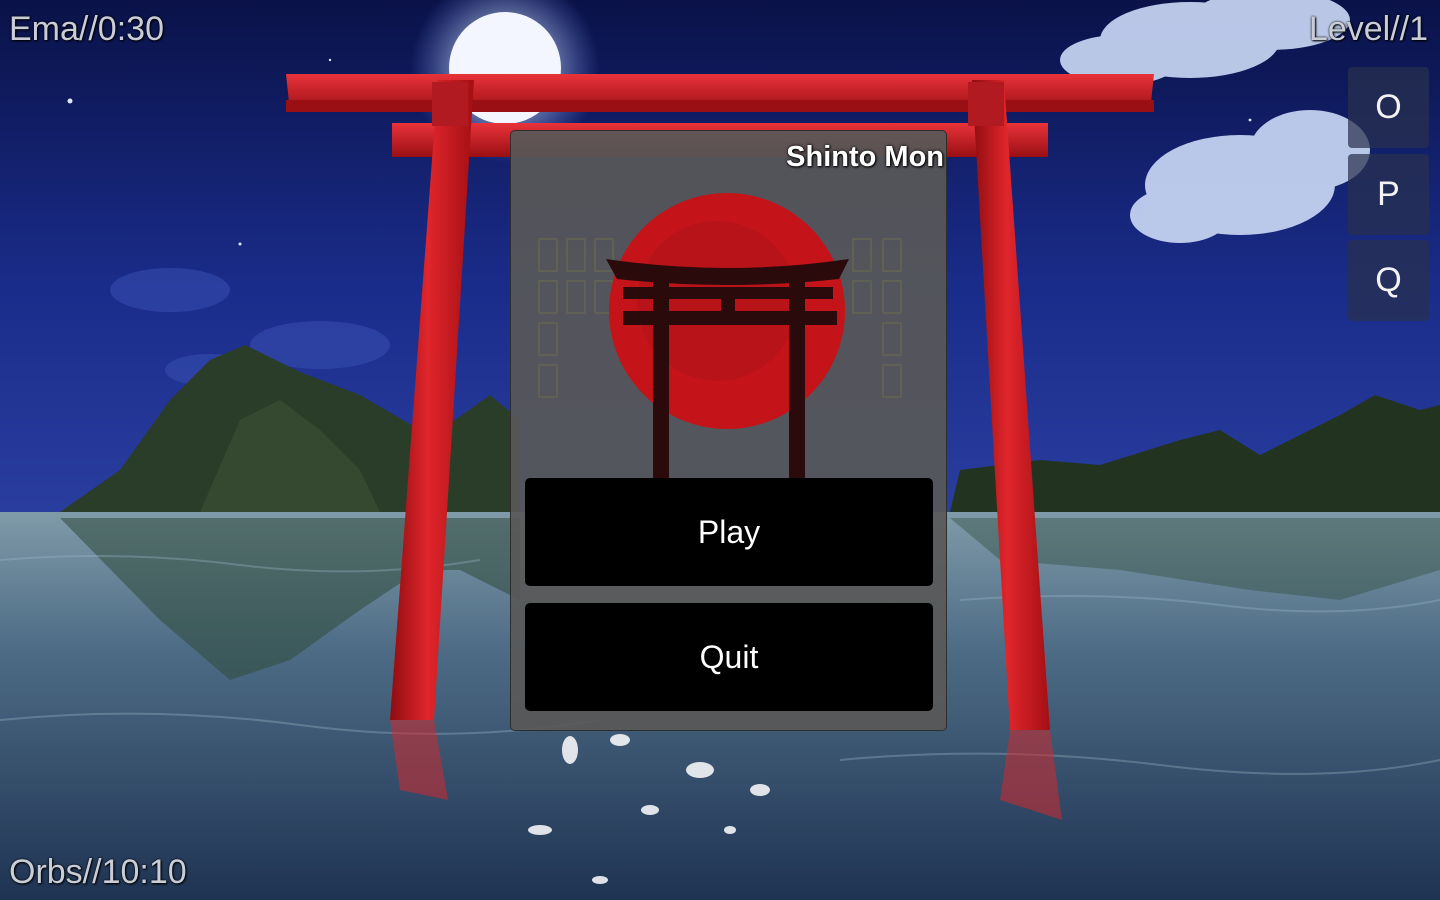 Image resolution: width=1440 pixels, height=900 pixels. Describe the element at coordinates (1368, 29) in the screenshot. I see `level-indicator: Level//1` at that location.